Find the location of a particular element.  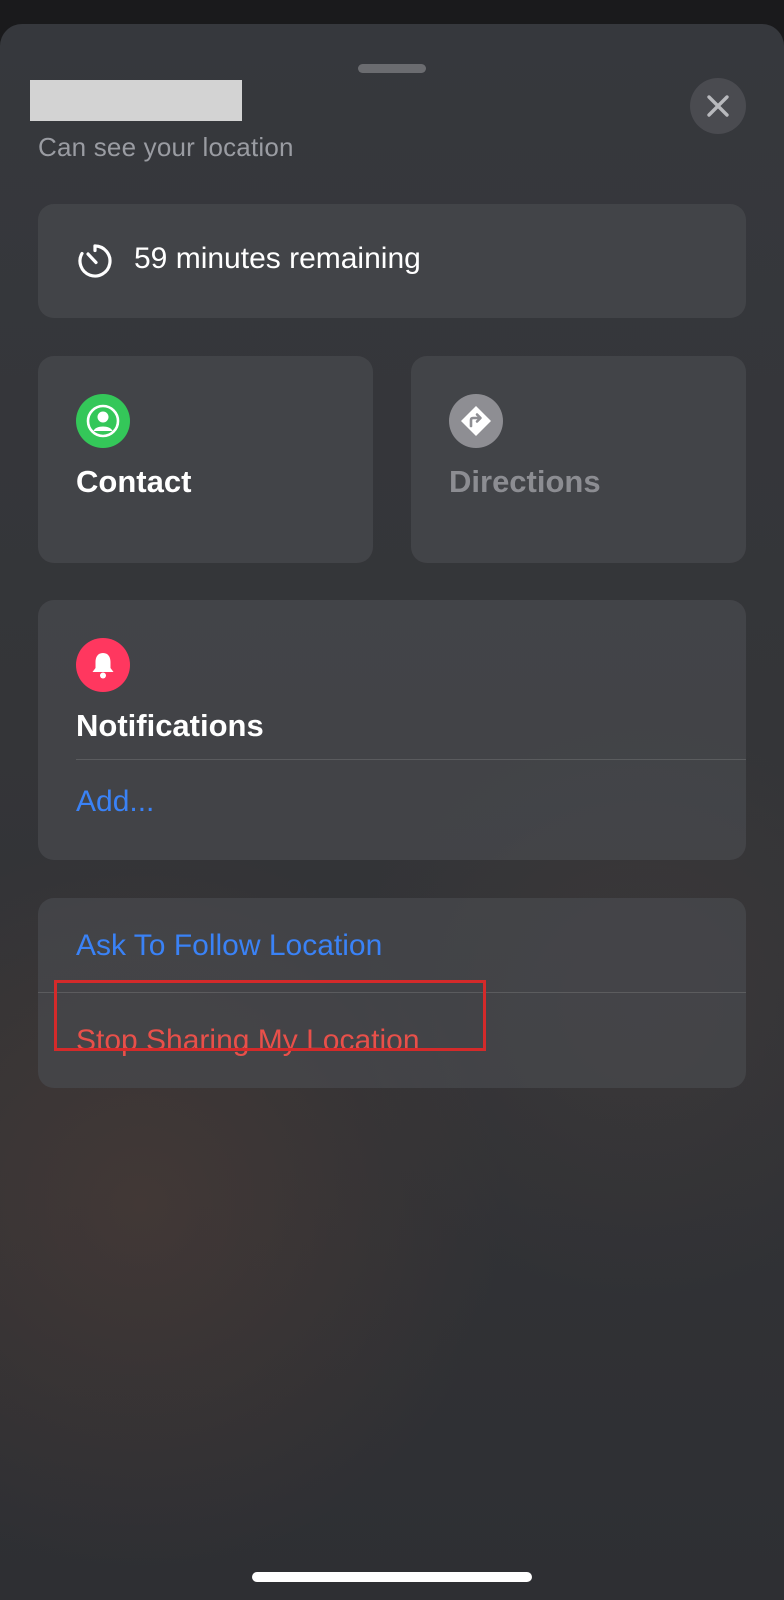

notifications-divider is located at coordinates (411, 759).